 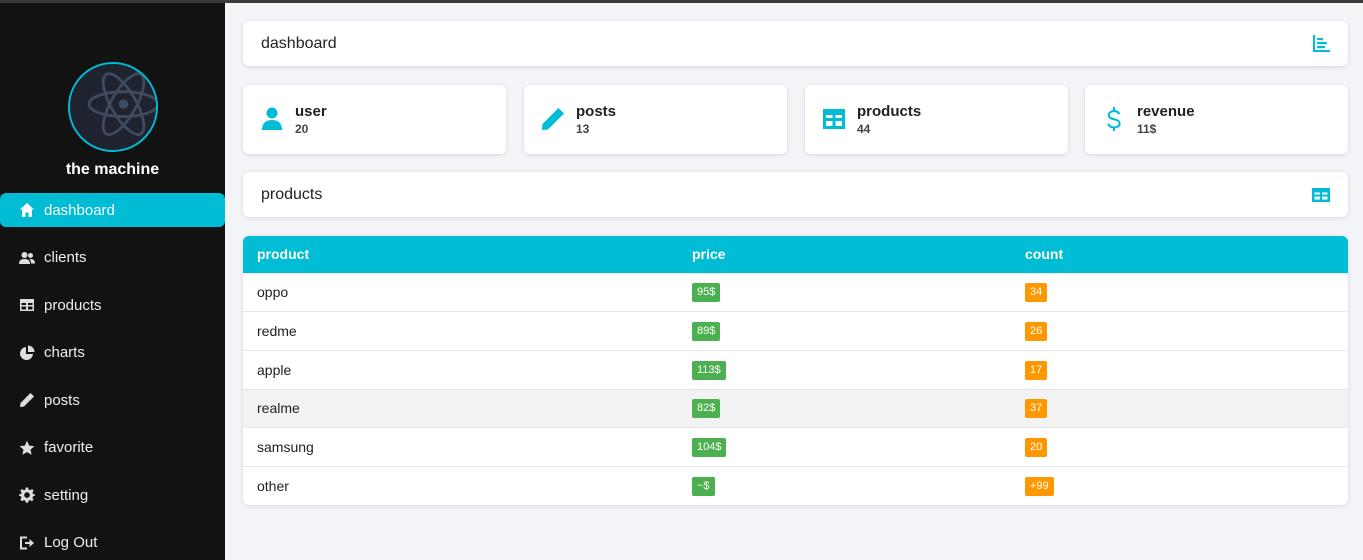 I want to click on stat-card-user: user 20, so click(x=374, y=119).